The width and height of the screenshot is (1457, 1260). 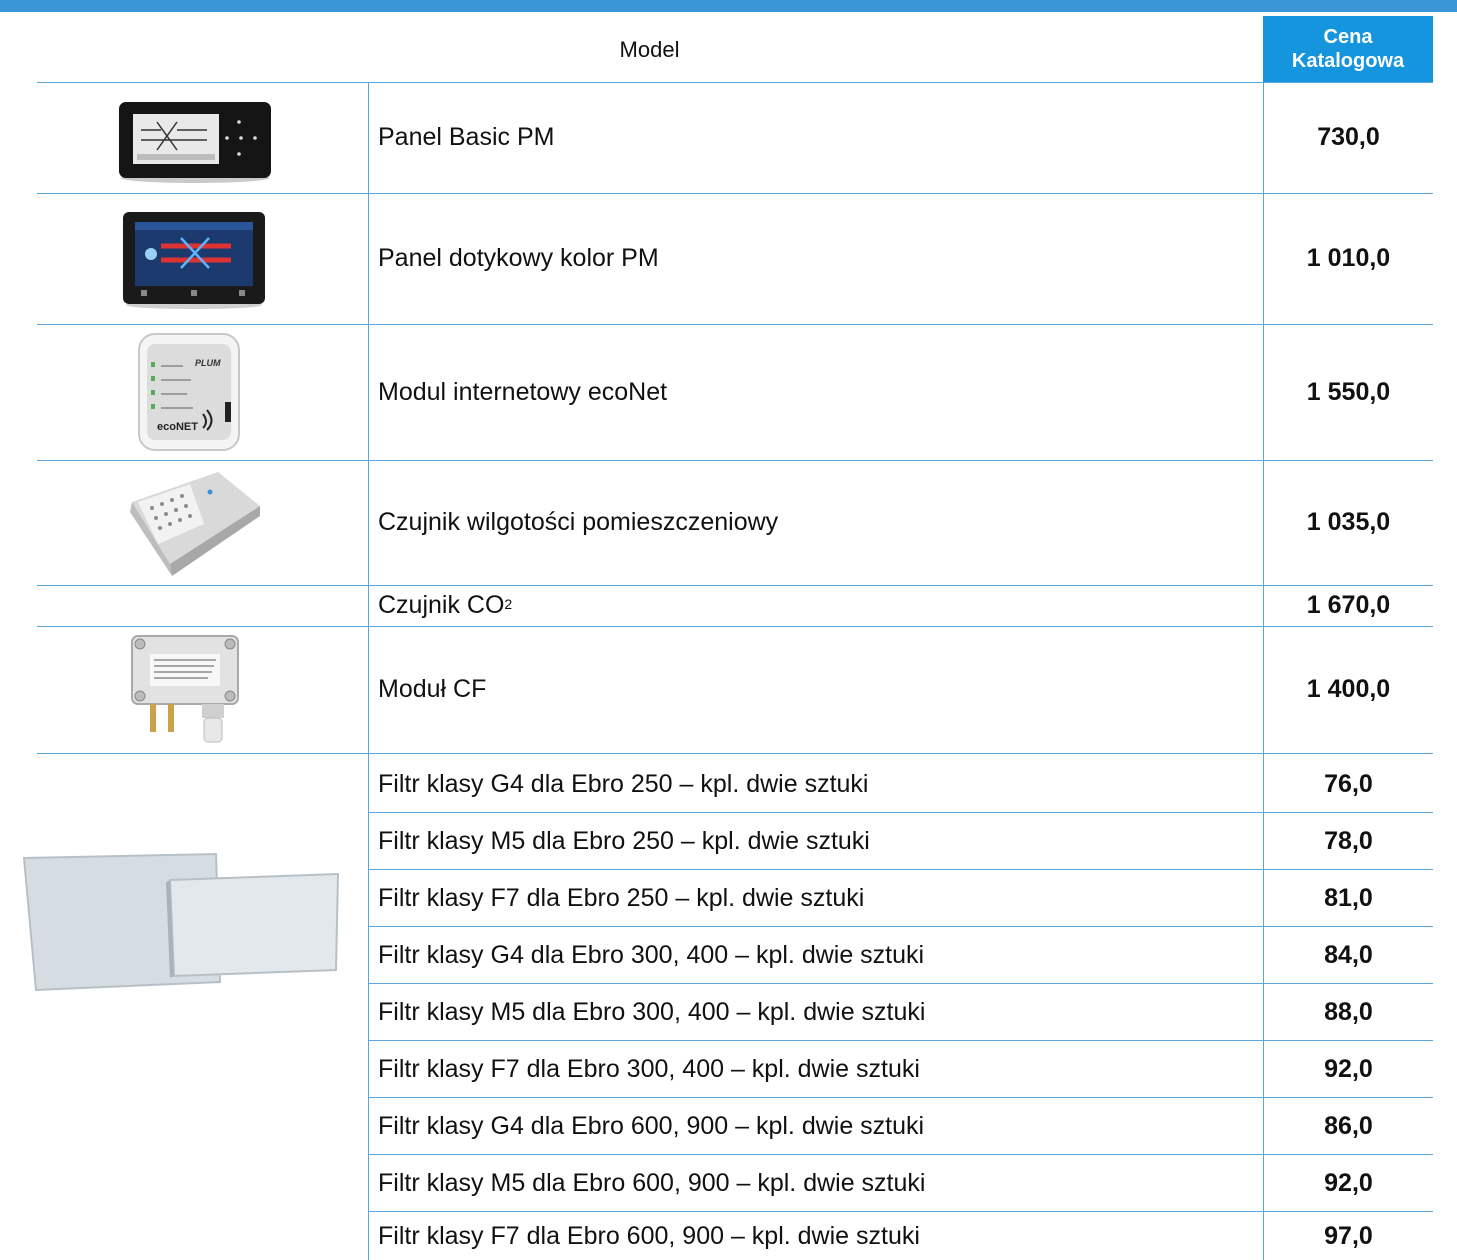 What do you see at coordinates (432, 689) in the screenshot?
I see `row-5-name: Moduł CF` at bounding box center [432, 689].